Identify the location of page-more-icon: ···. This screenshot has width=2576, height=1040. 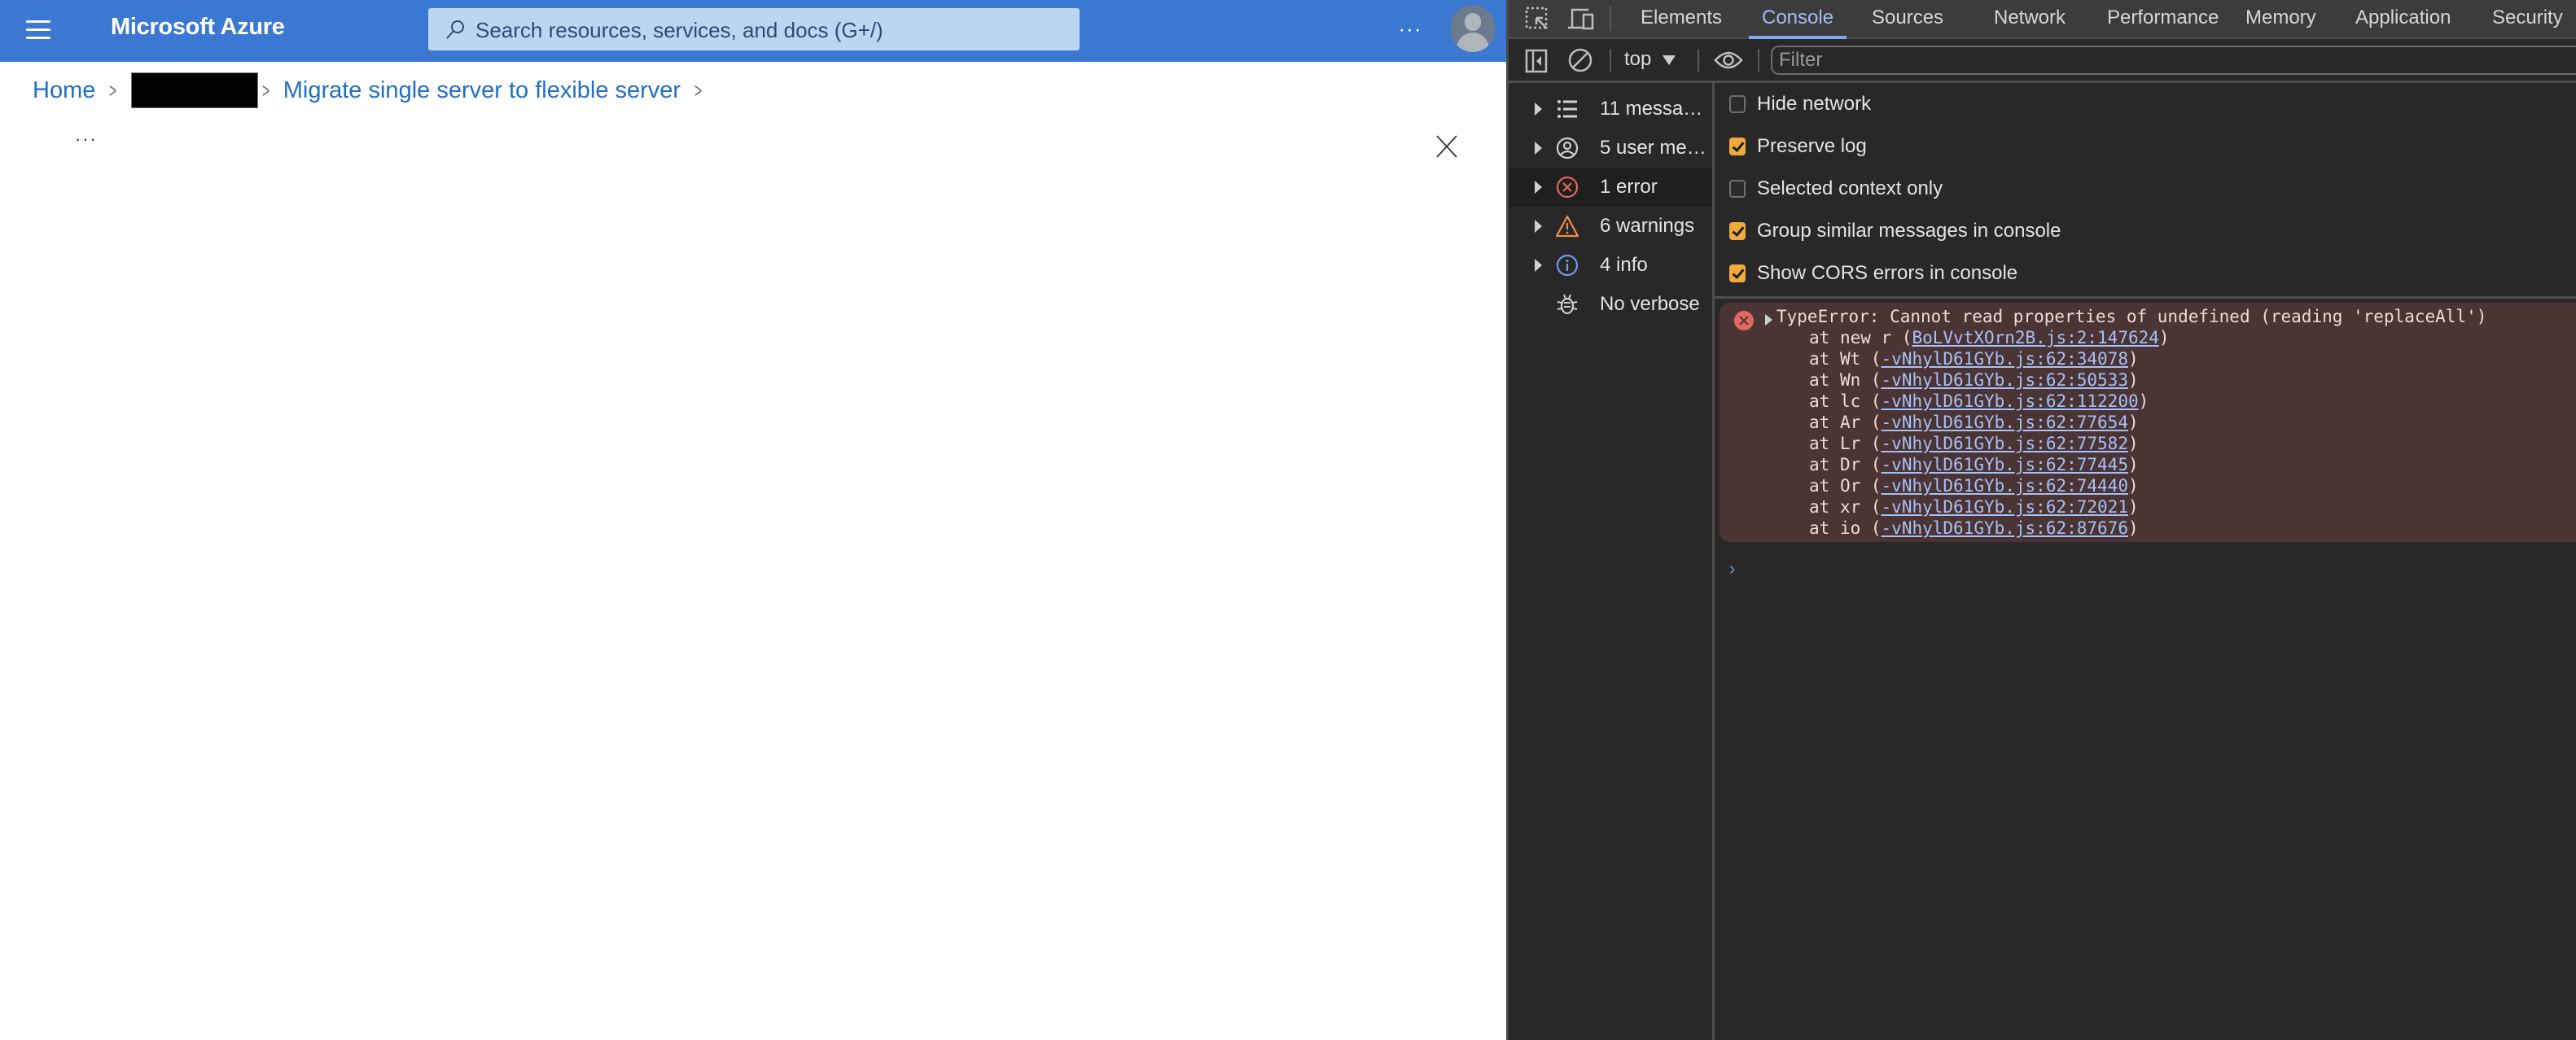
(86, 139).